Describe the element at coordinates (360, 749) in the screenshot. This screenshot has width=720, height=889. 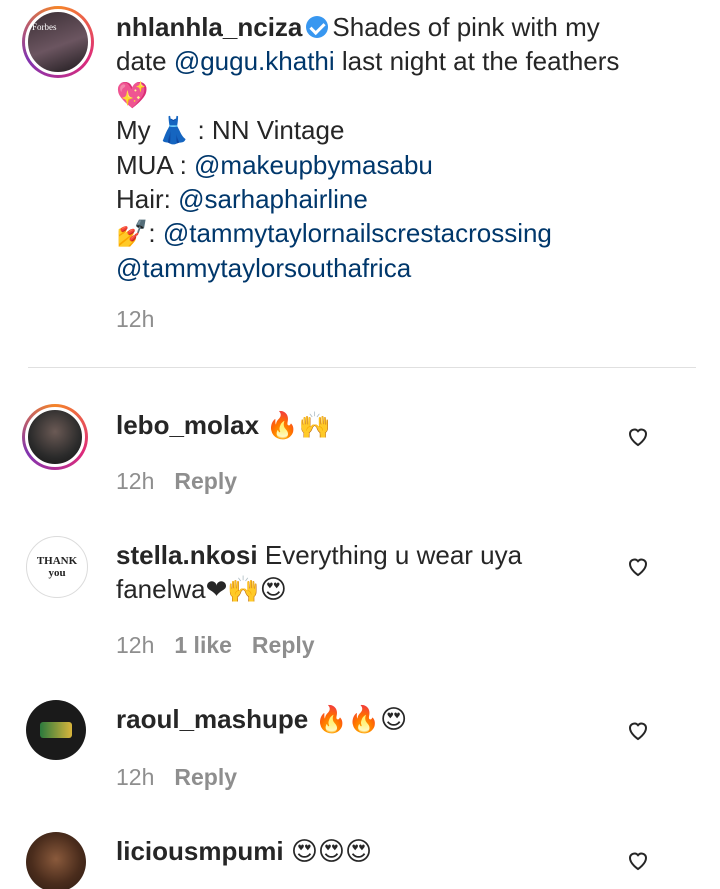
I see `comment-item: raoul_mashupe 🔥🔥😍 12h Reply` at that location.